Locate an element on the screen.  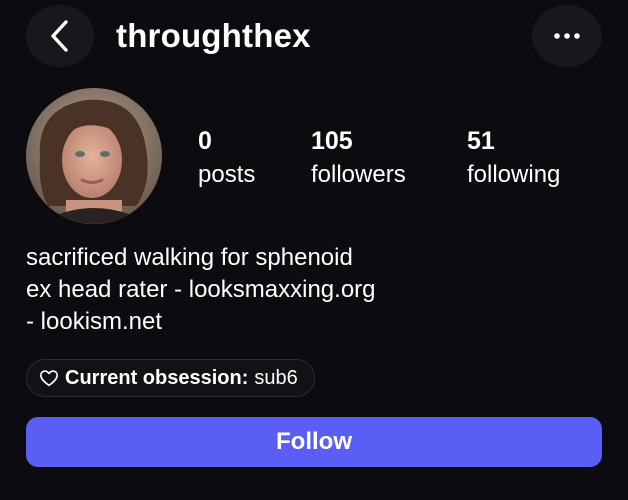
profile-photo is located at coordinates (94, 156).